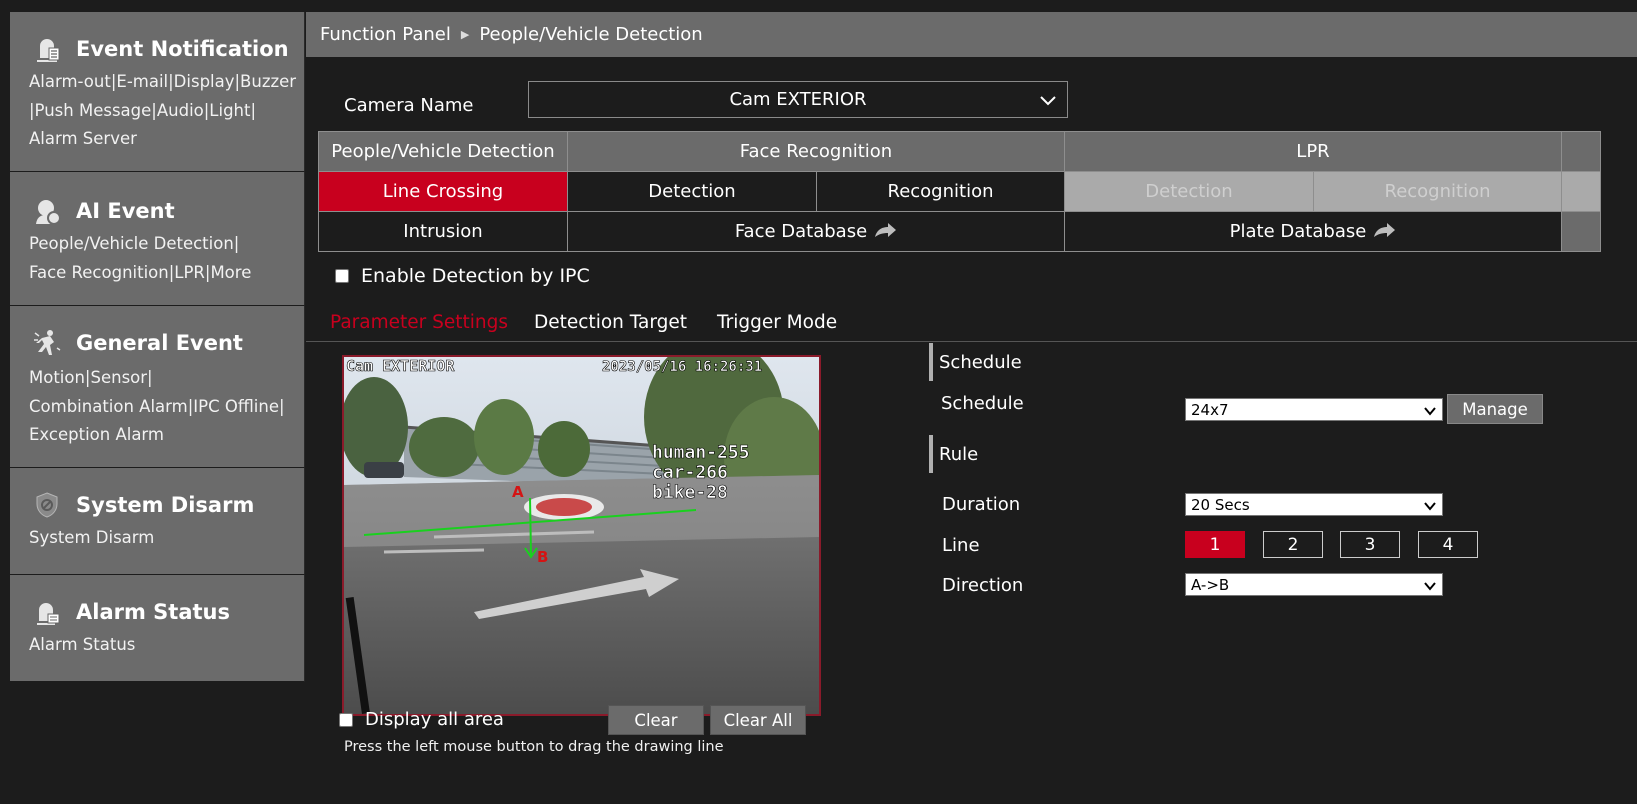 This screenshot has height=804, width=1637. I want to click on line-label: Line, so click(961, 545).